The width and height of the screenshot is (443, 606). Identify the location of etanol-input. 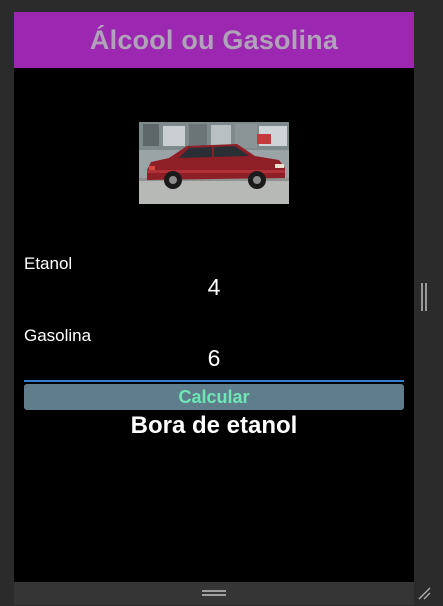
(214, 287).